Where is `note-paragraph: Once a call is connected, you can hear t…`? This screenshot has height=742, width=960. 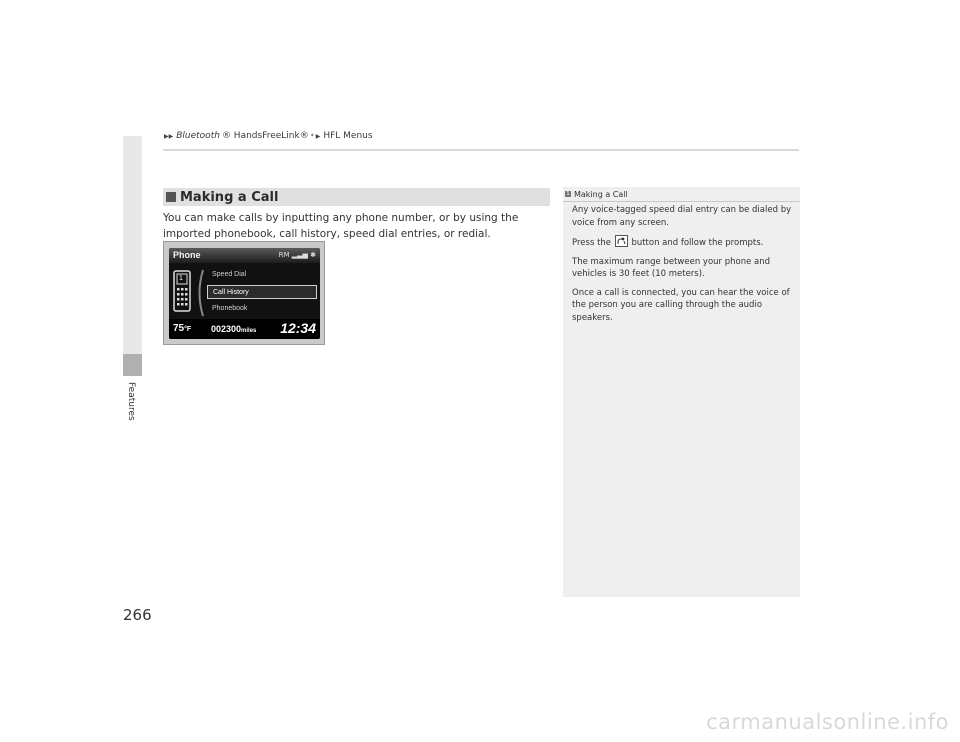 note-paragraph: Once a call is connected, you can hear t… is located at coordinates (681, 305).